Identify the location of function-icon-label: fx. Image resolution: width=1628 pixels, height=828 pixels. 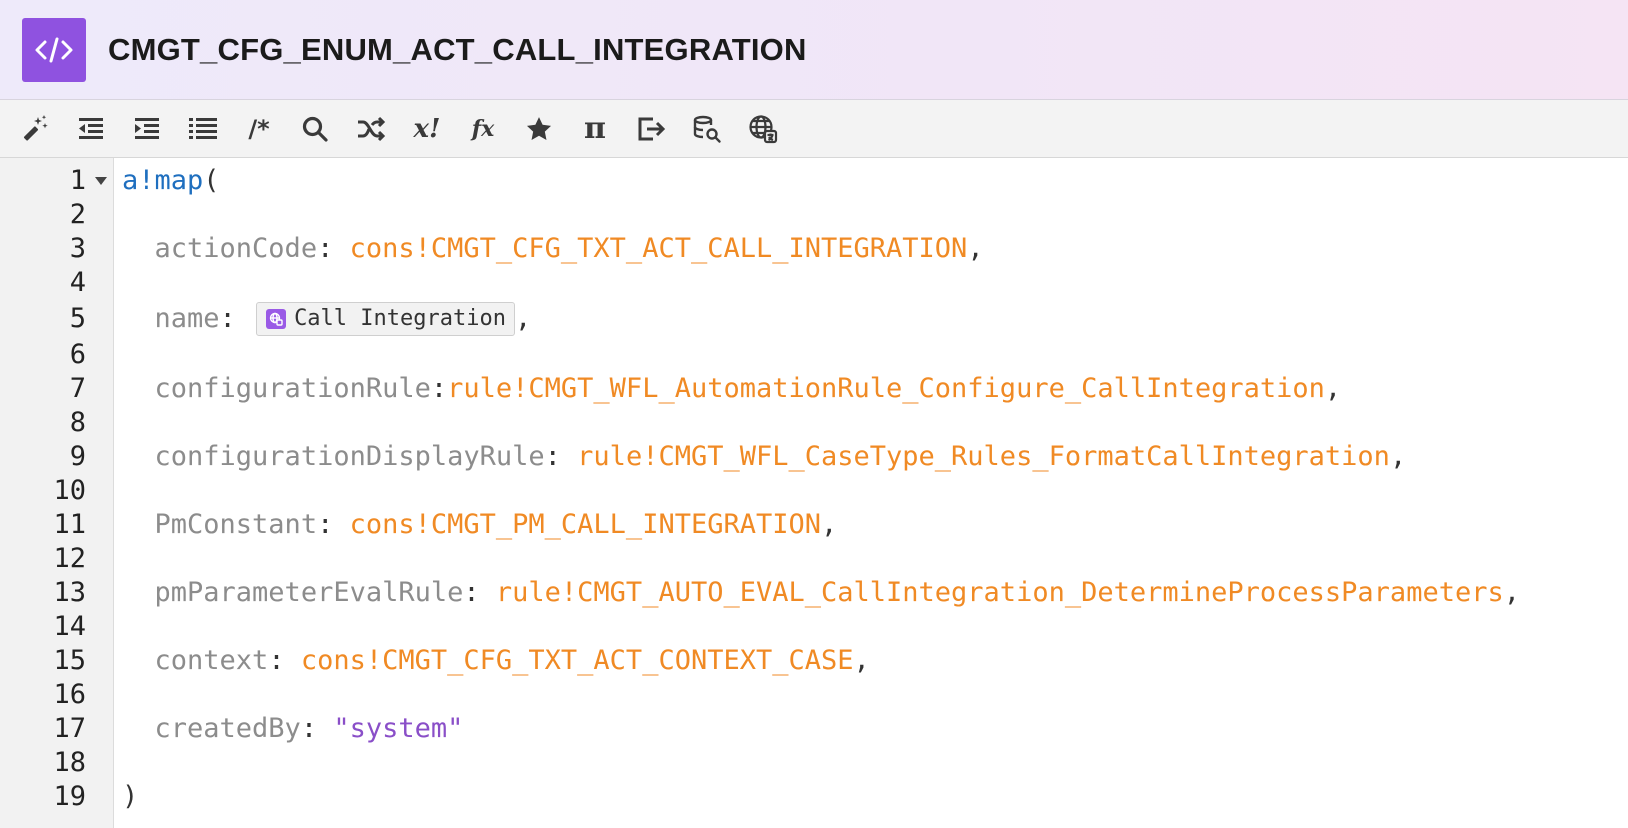
(483, 128).